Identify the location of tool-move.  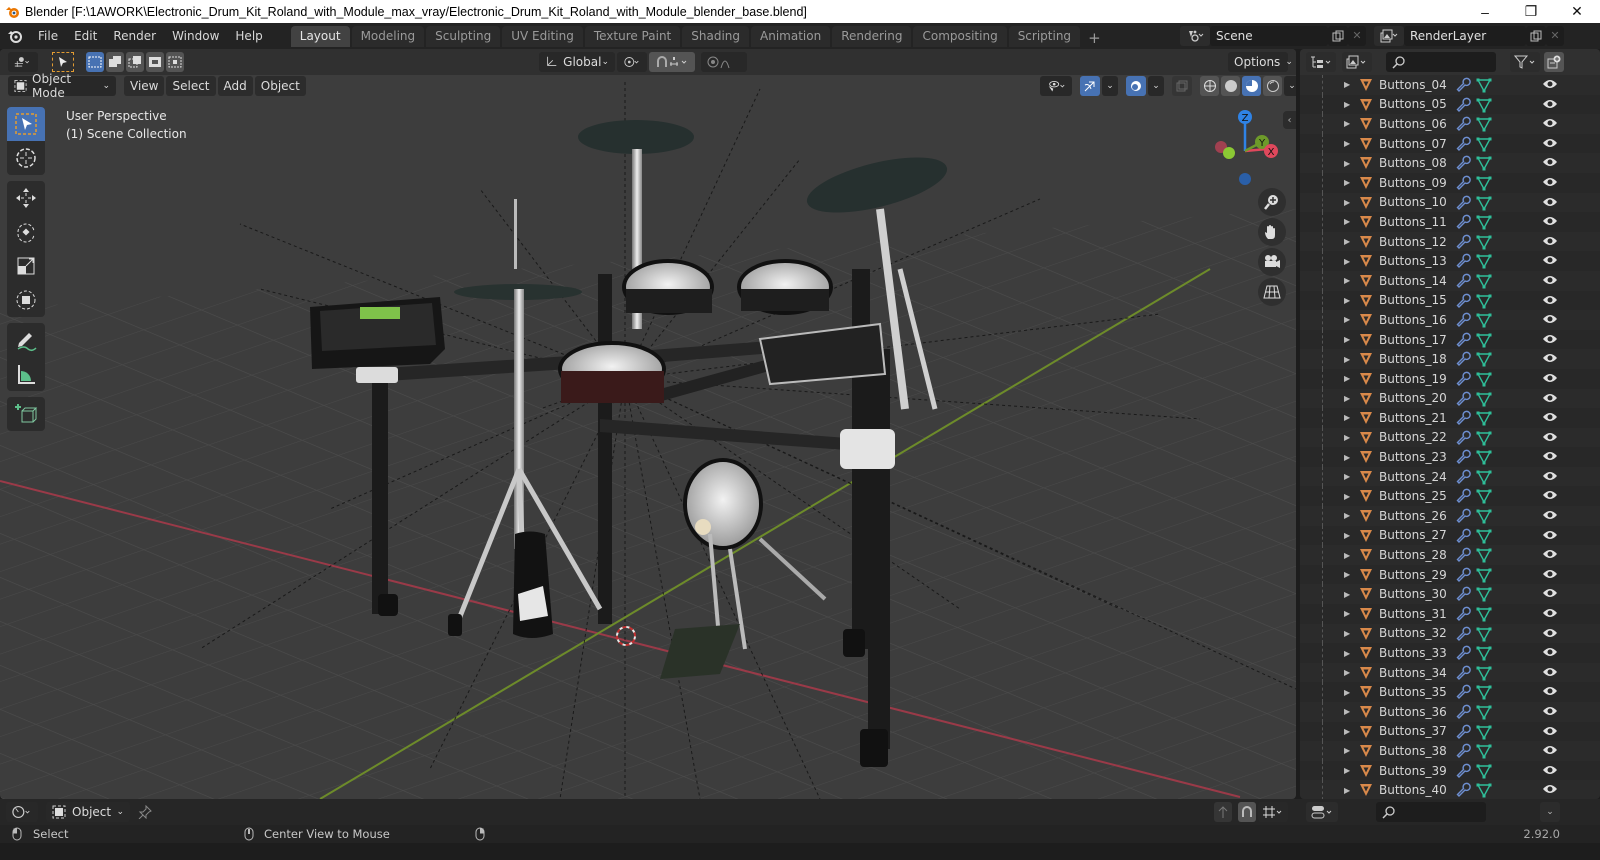
(26, 198).